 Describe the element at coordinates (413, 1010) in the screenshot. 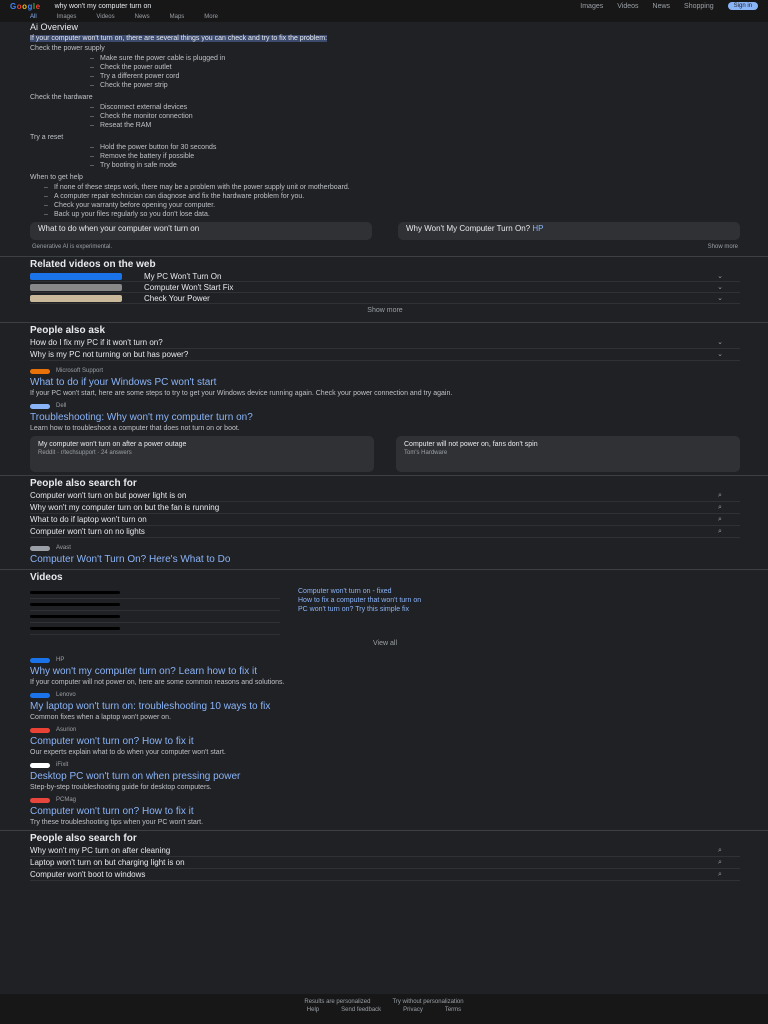

I see `footer-link: Privacy` at that location.